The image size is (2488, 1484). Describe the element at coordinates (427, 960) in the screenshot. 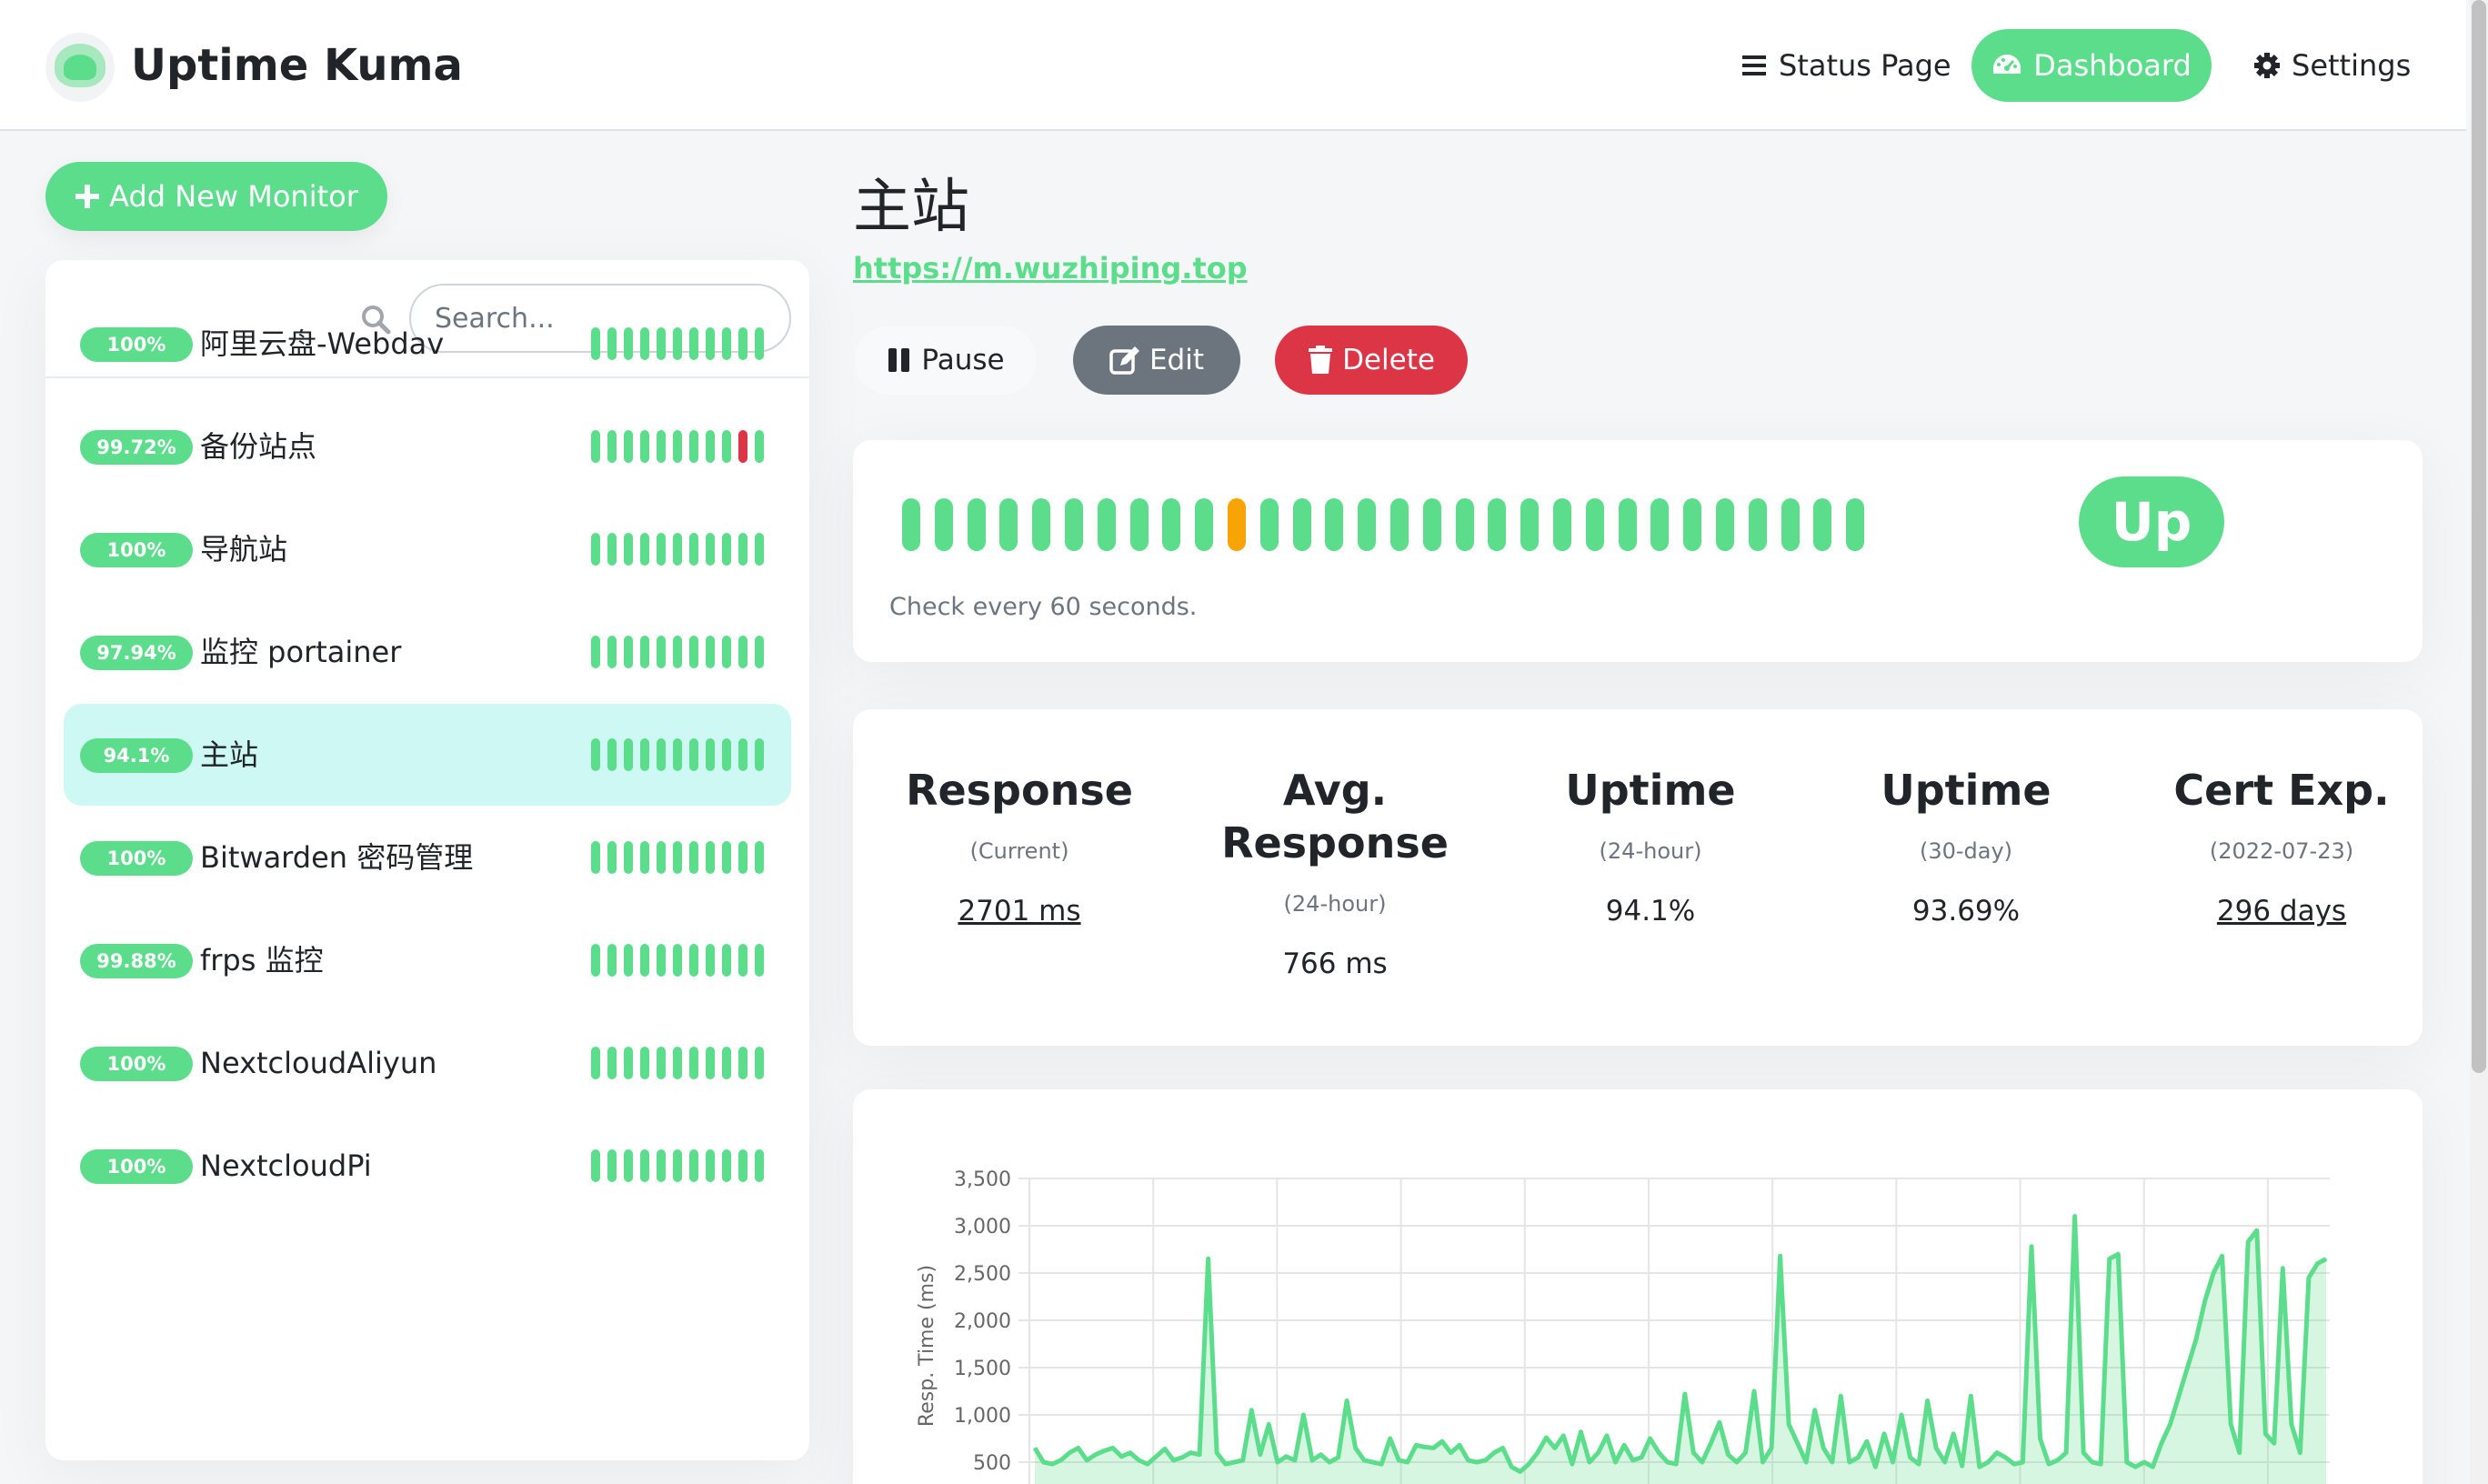

I see `monitor-list-item: 99.88% frps 监控` at that location.